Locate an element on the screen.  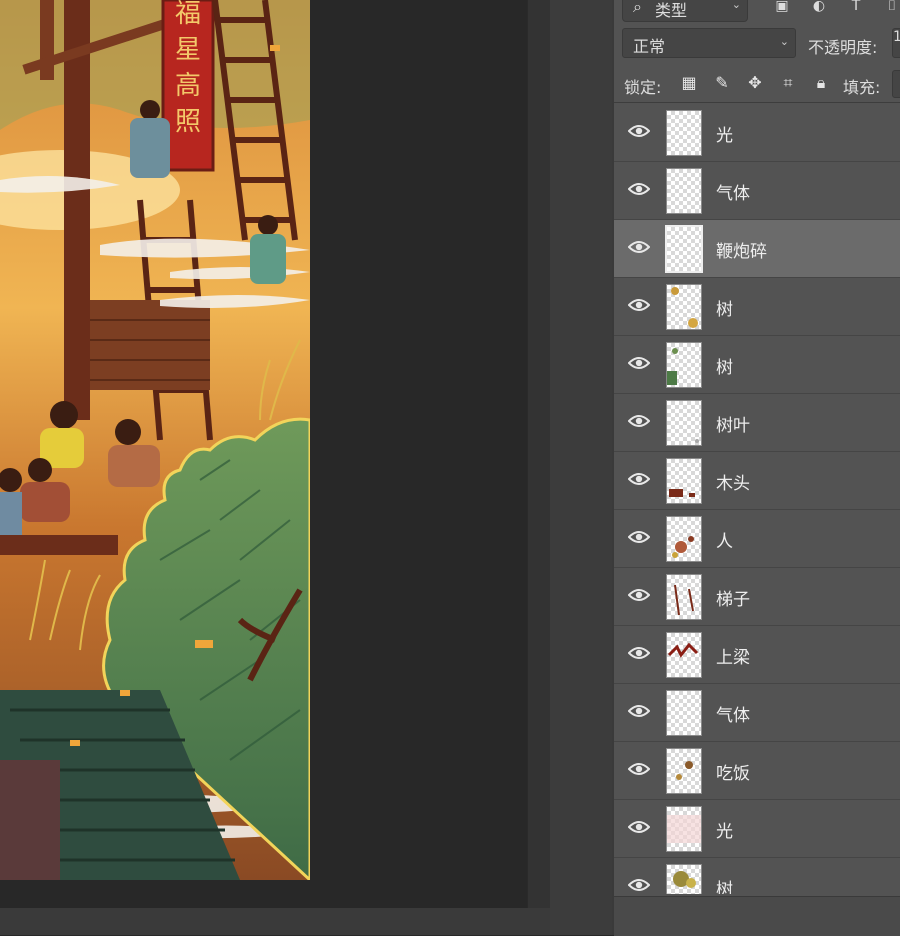
opacity-value: 1 is located at coordinates (896, 37).